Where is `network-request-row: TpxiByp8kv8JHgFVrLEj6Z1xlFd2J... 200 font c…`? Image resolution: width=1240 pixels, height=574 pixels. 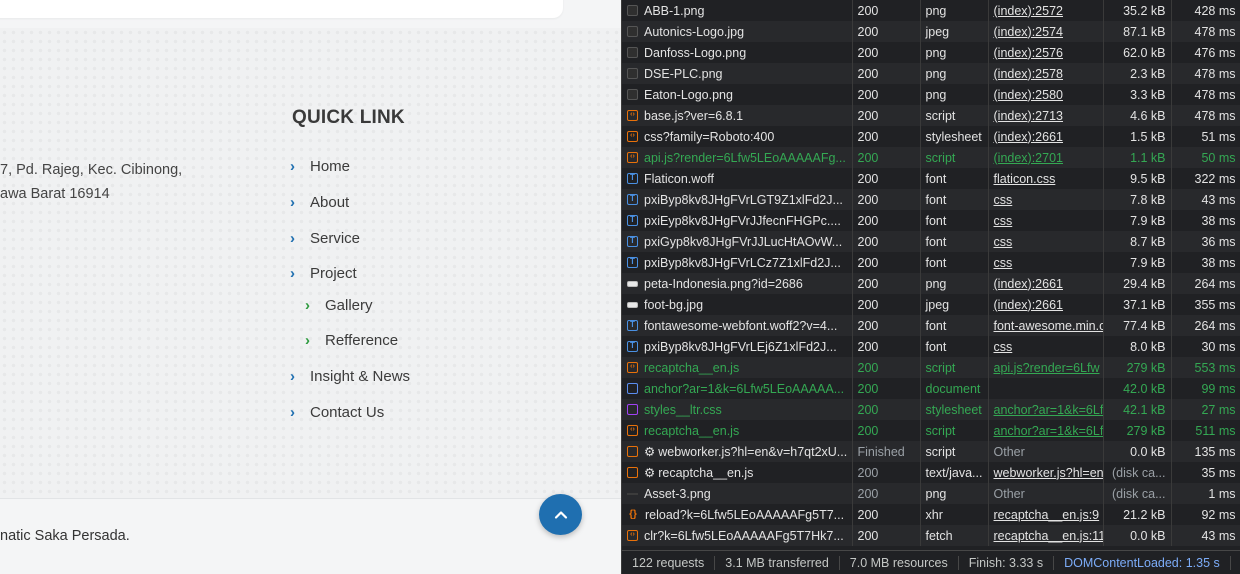 network-request-row: TpxiByp8kv8JHgFVrLEj6Z1xlFd2J... 200 font c… is located at coordinates (931, 346).